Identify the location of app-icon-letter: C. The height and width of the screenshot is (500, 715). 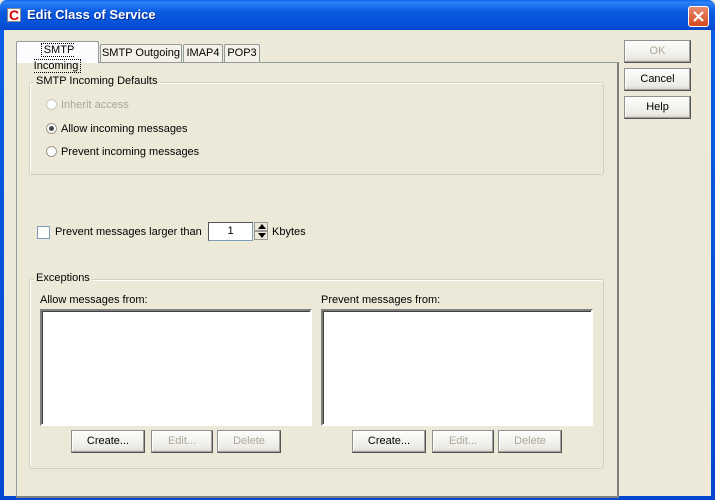
(14, 15).